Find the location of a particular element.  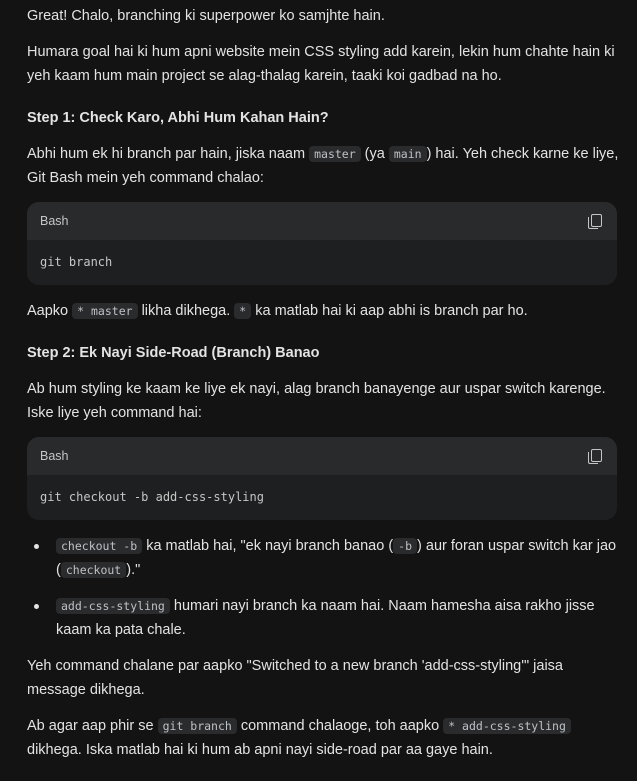

code-content: git checkout -b add-css-styling is located at coordinates (322, 497).